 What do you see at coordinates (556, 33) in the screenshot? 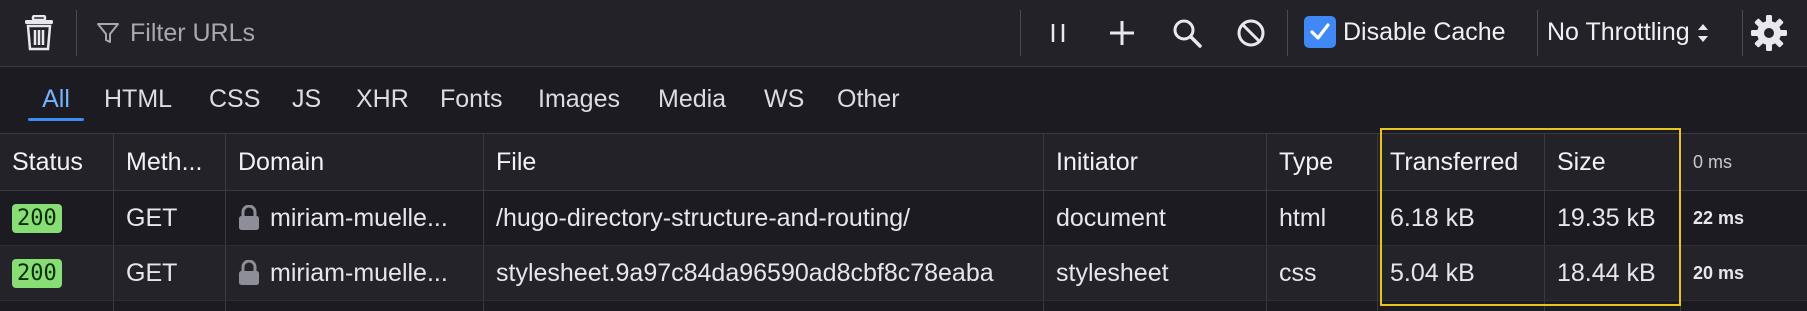
I see `filter-urls-input: Filter URLs` at bounding box center [556, 33].